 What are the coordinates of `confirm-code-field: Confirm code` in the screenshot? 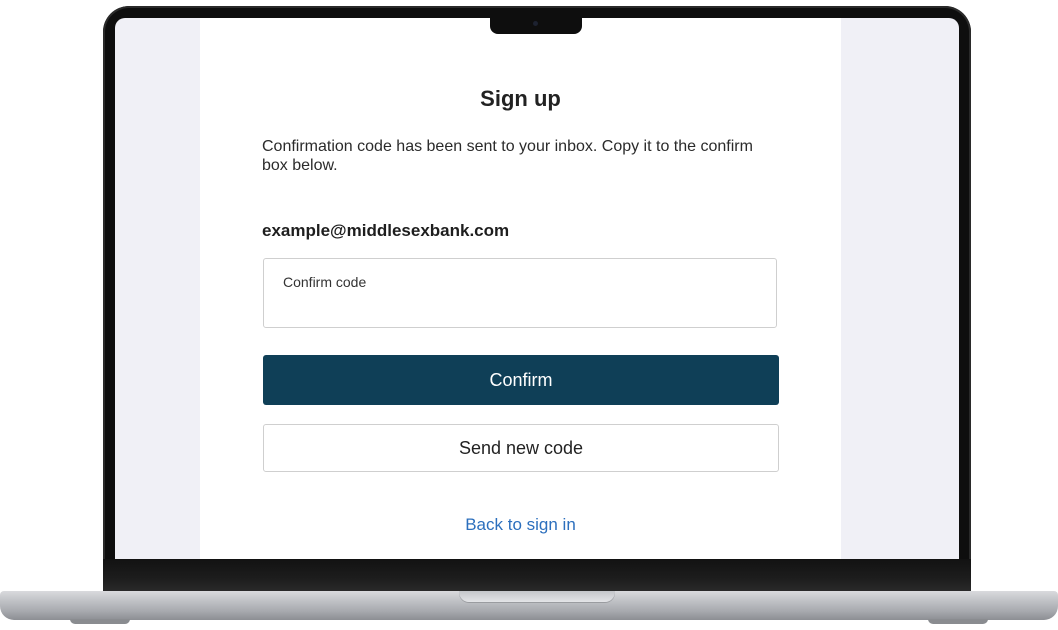 It's located at (520, 293).